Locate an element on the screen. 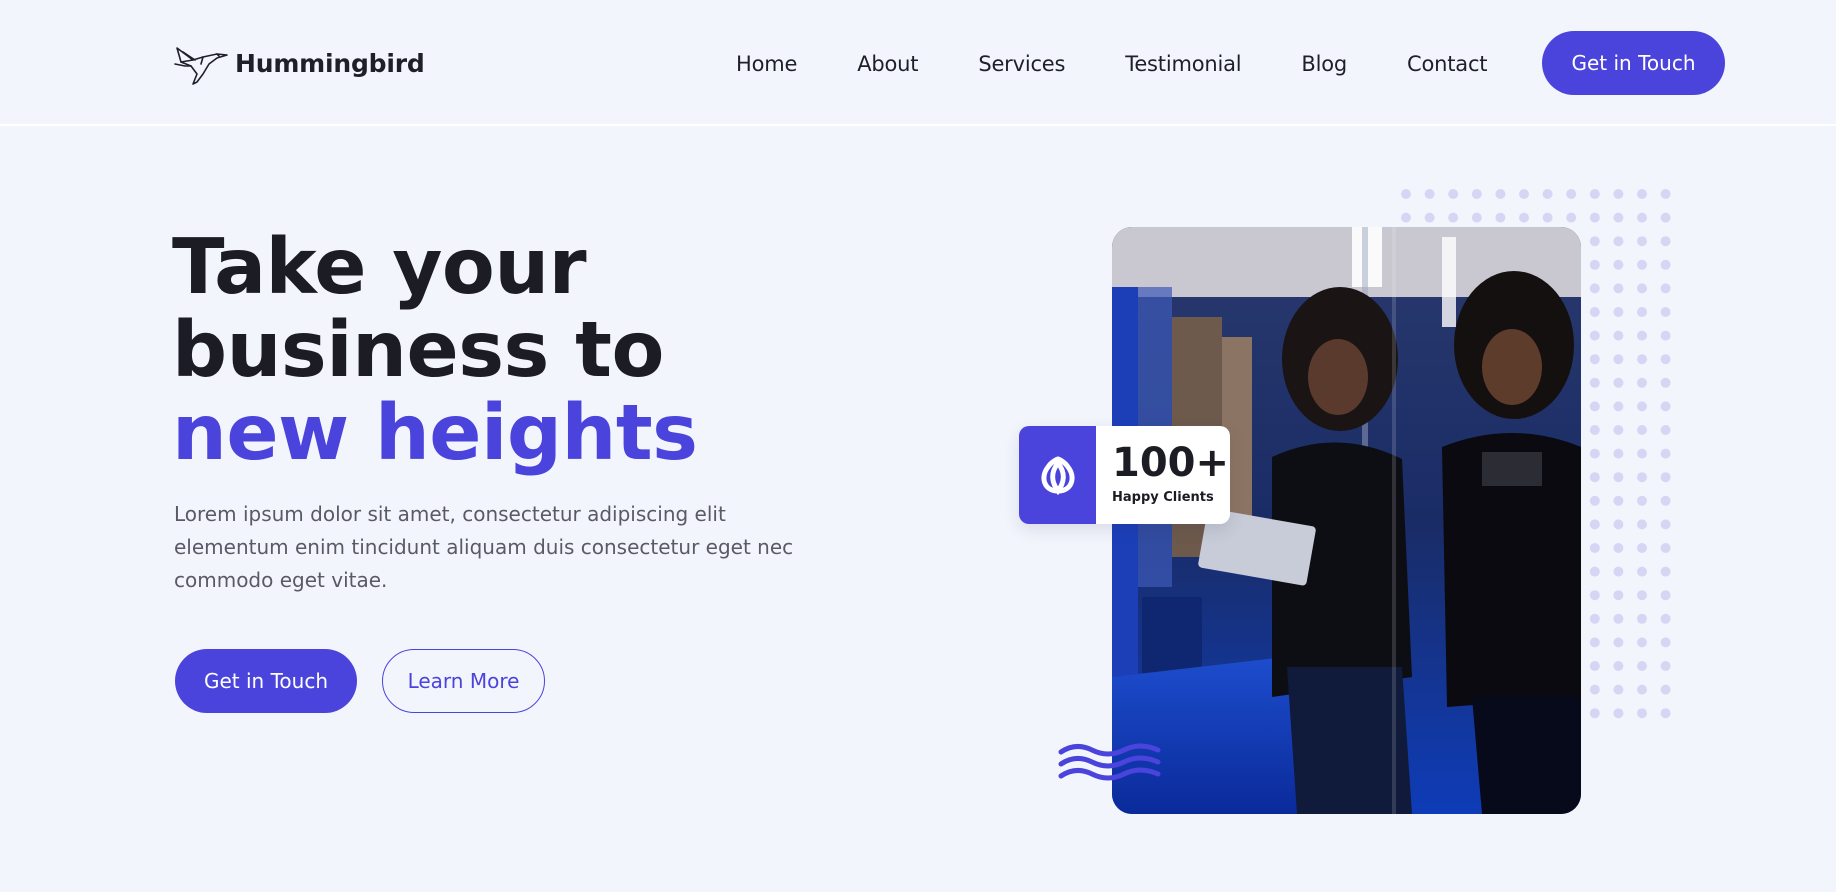 The height and width of the screenshot is (892, 1836). header-get-in-touch-button: Get in Touch is located at coordinates (1633, 63).